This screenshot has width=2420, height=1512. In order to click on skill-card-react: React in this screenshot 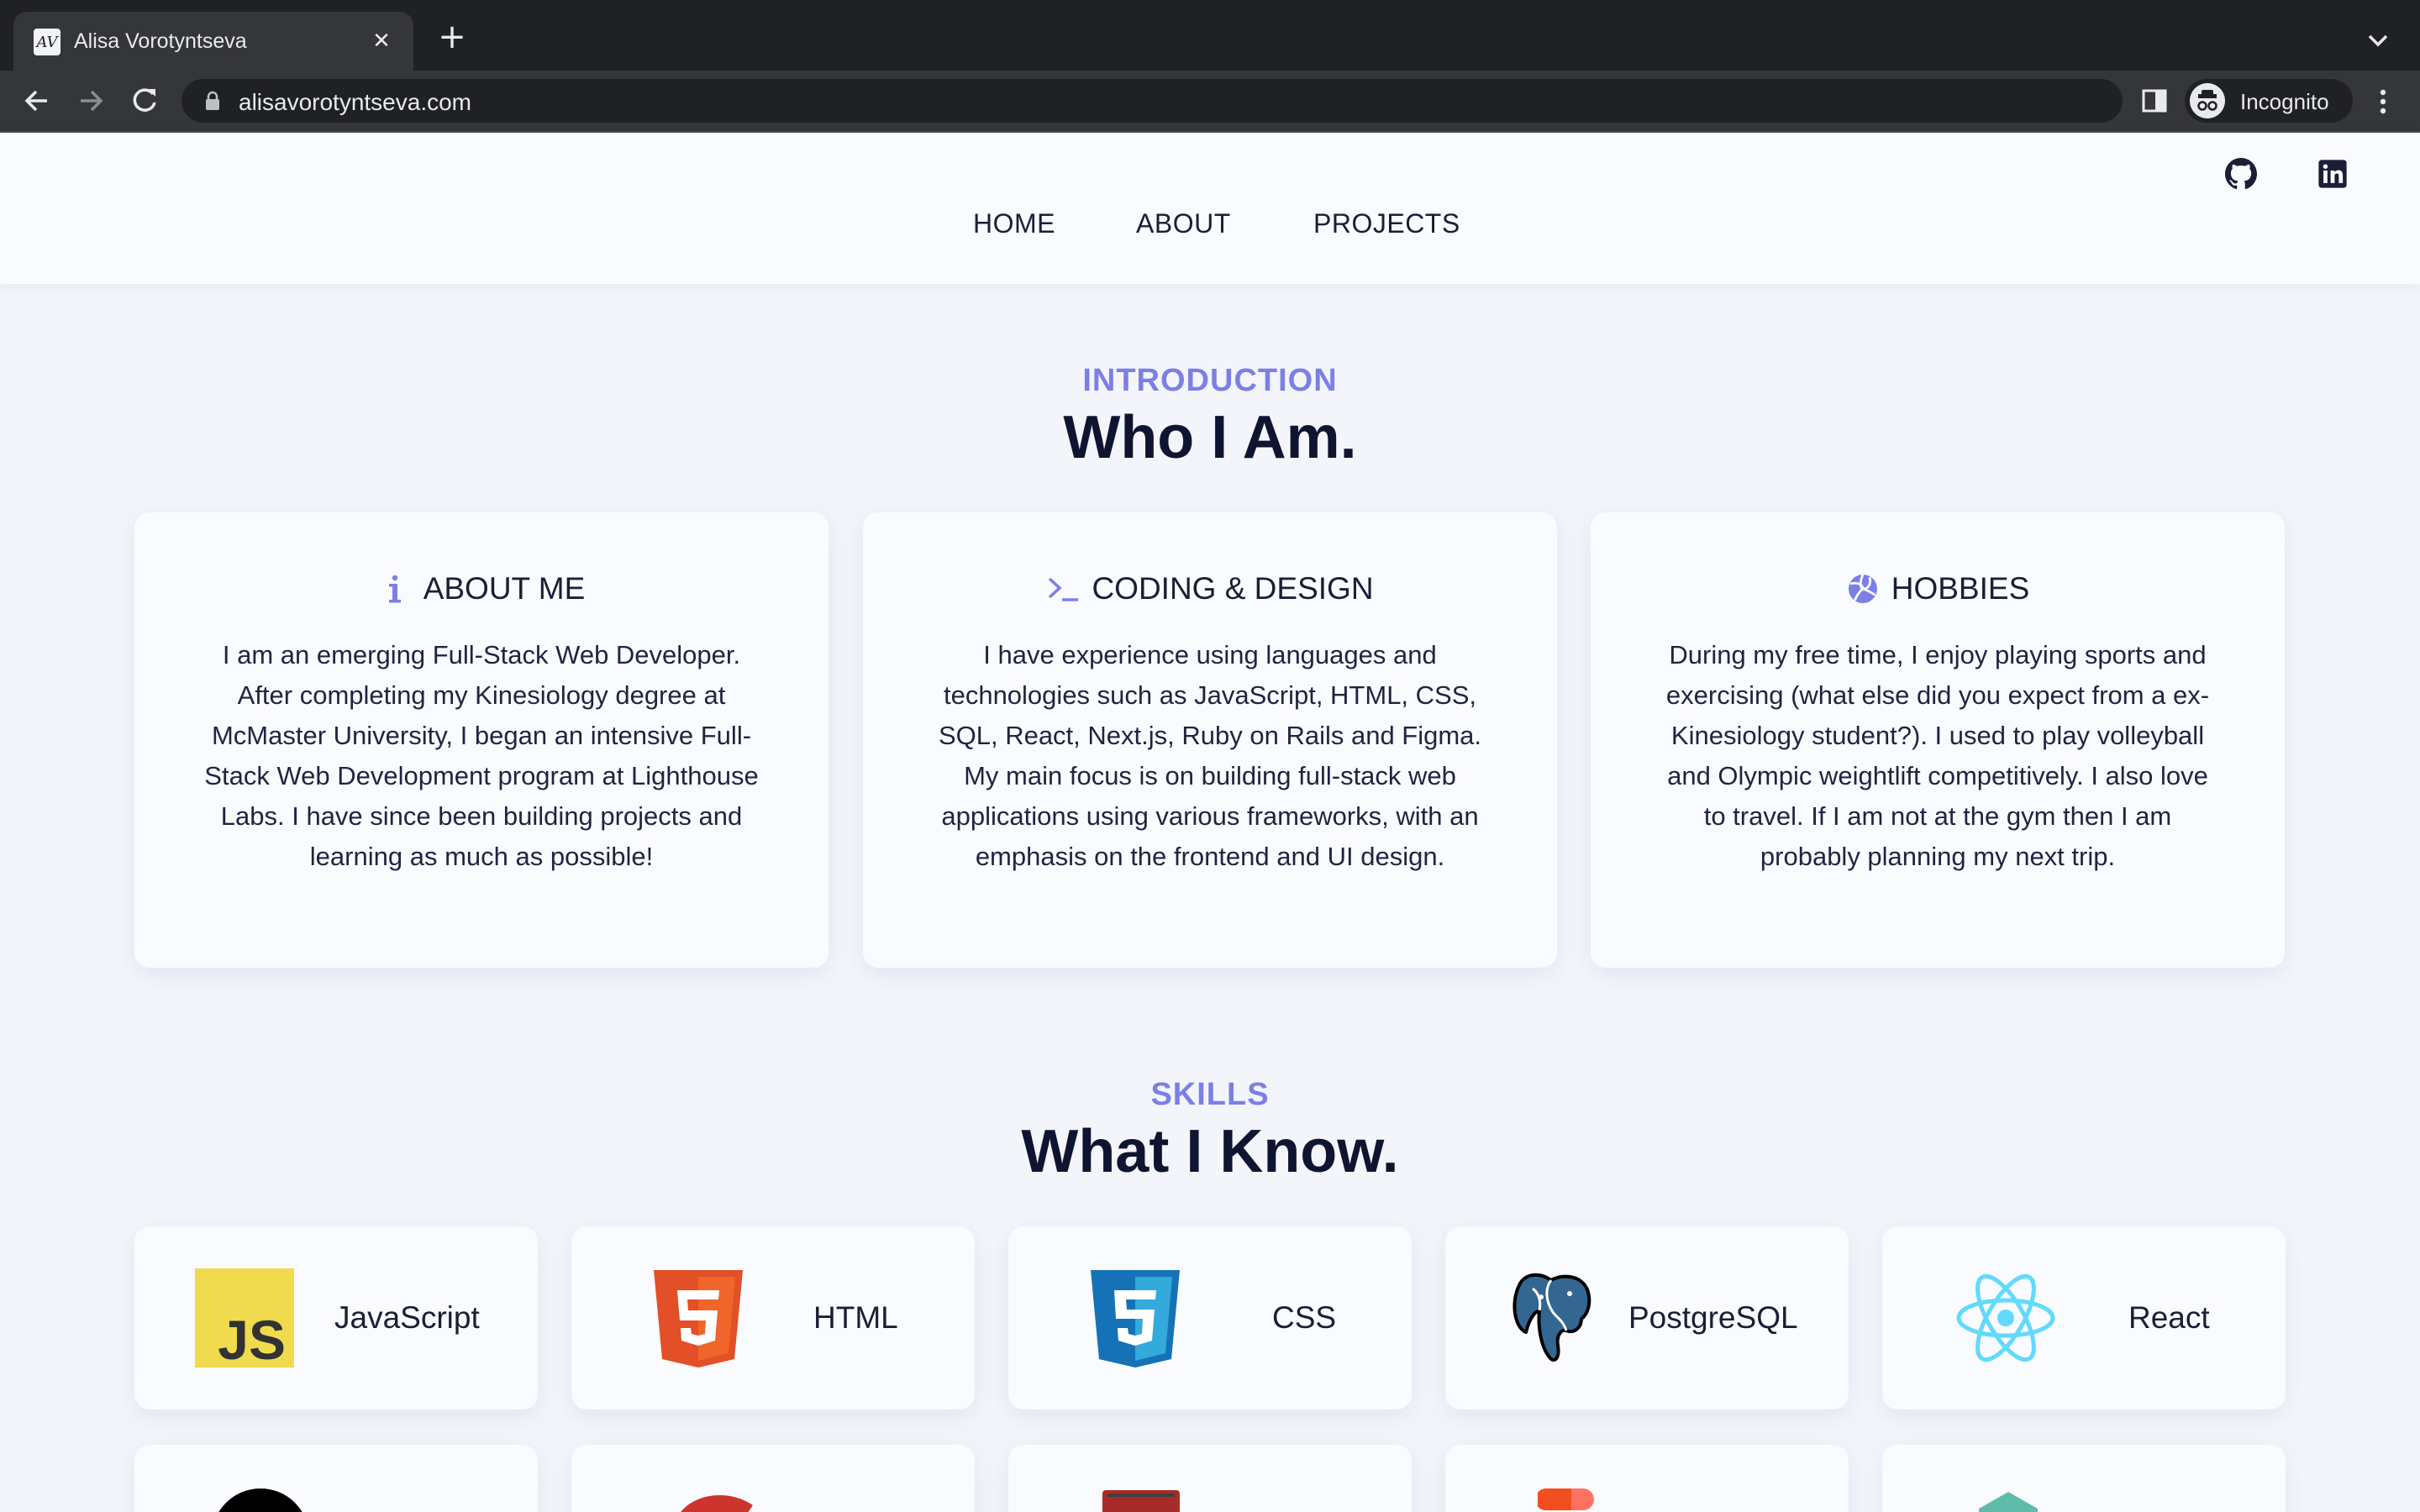, I will do `click(2084, 1318)`.